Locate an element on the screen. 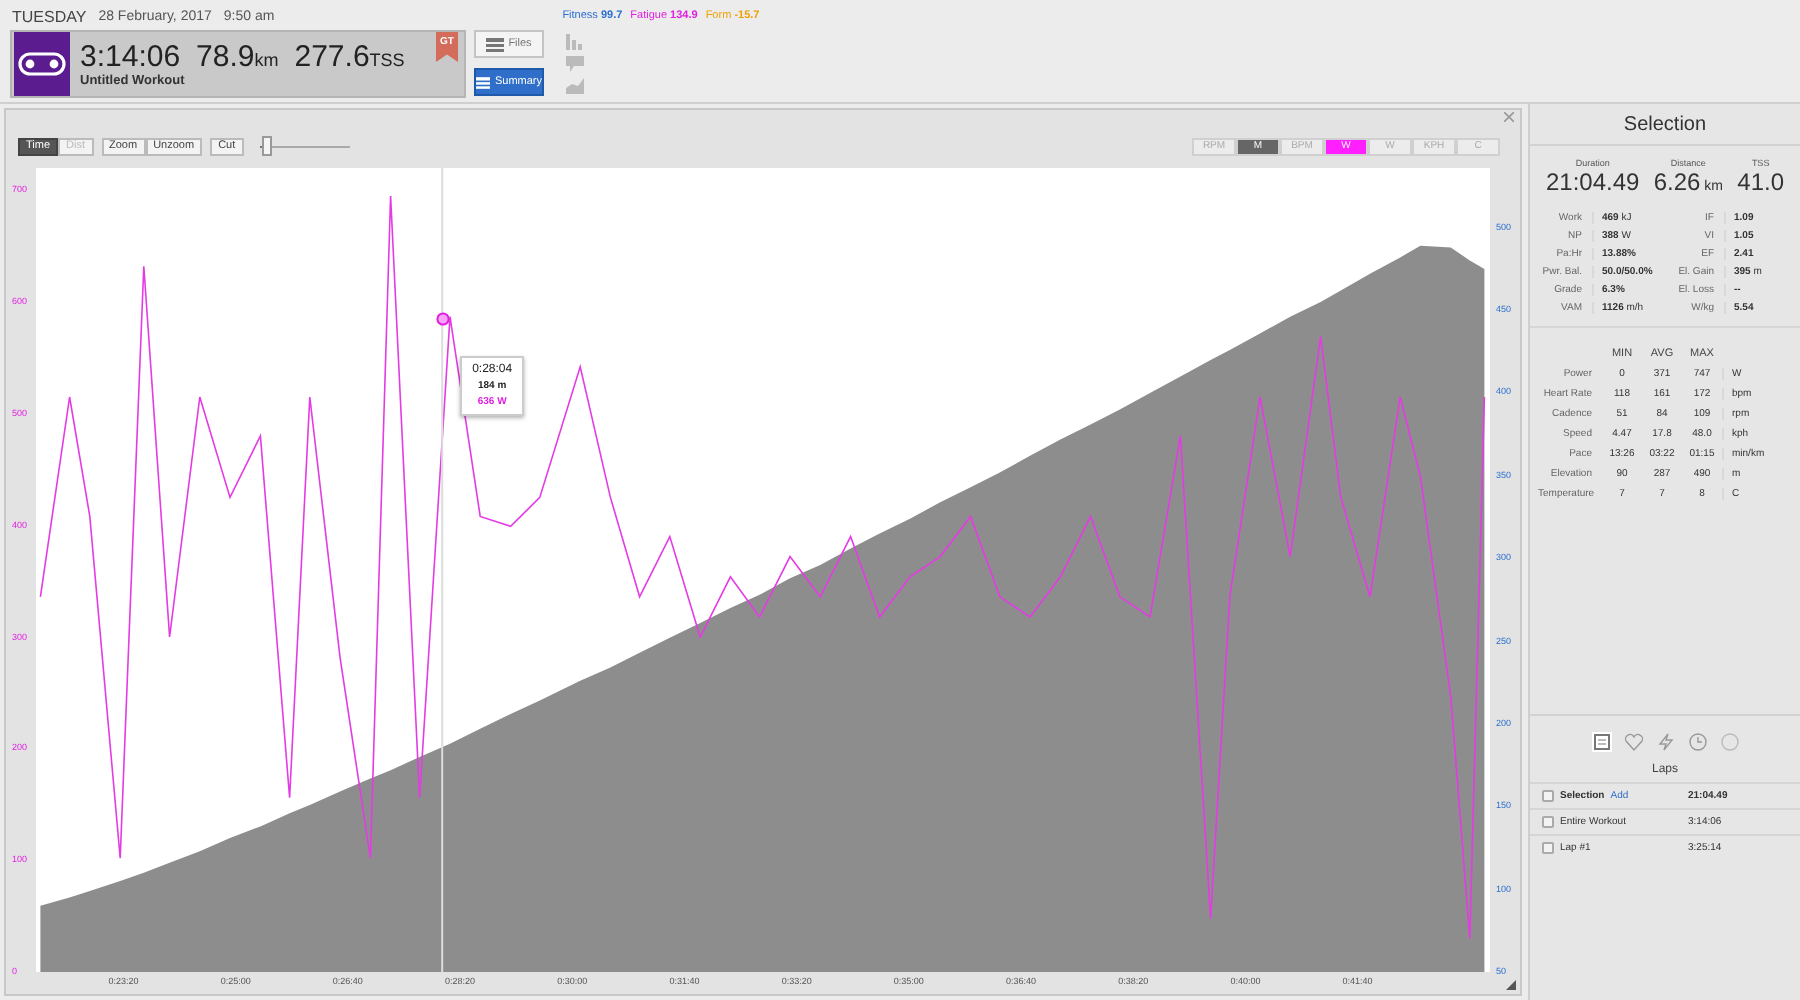 The width and height of the screenshot is (1800, 1000). resize-grip-icon is located at coordinates (1511, 985).